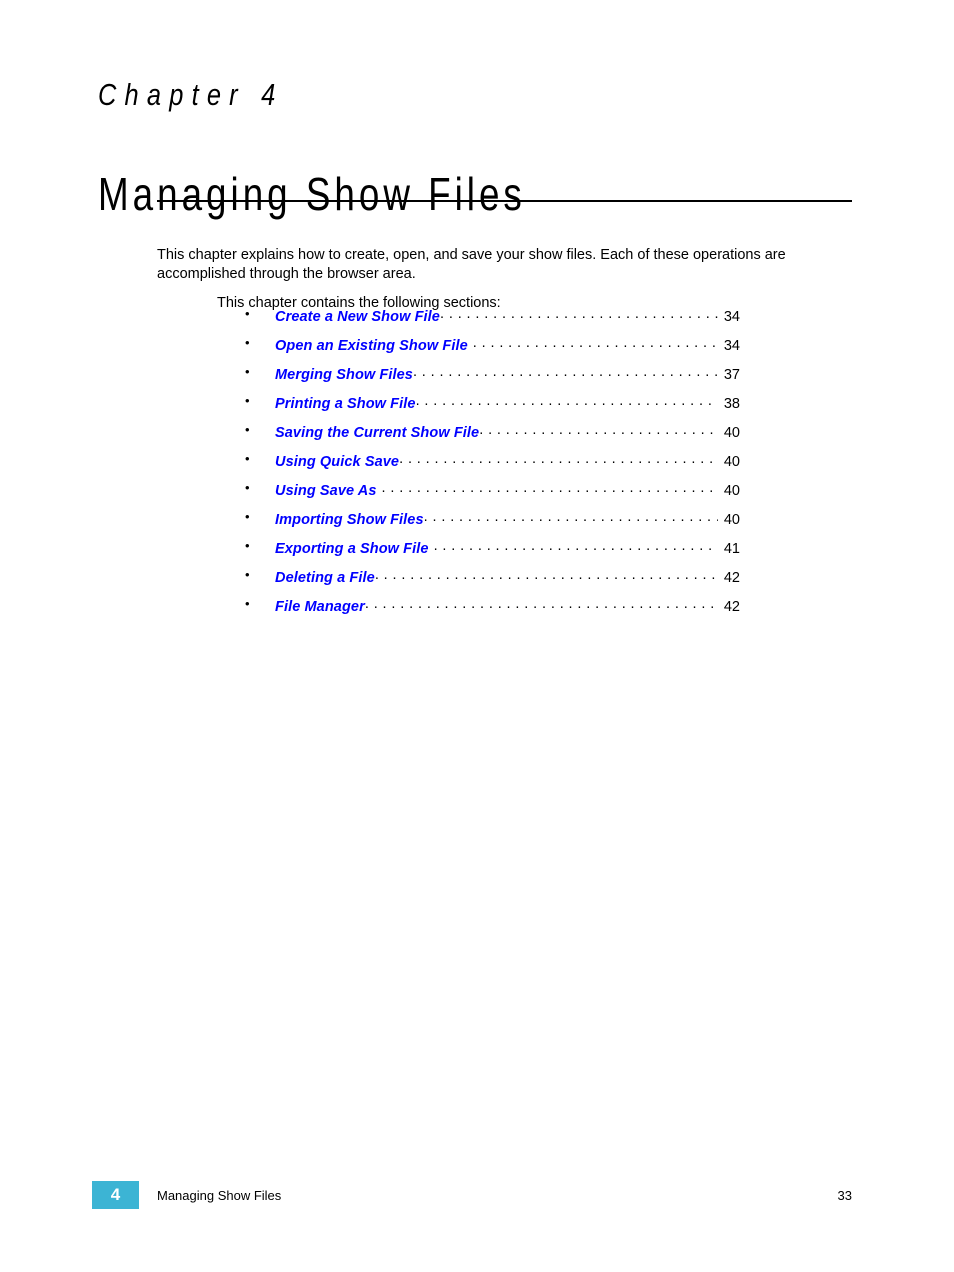 This screenshot has width=954, height=1272. What do you see at coordinates (312, 193) in the screenshot?
I see `page-title: Managing Show Files` at bounding box center [312, 193].